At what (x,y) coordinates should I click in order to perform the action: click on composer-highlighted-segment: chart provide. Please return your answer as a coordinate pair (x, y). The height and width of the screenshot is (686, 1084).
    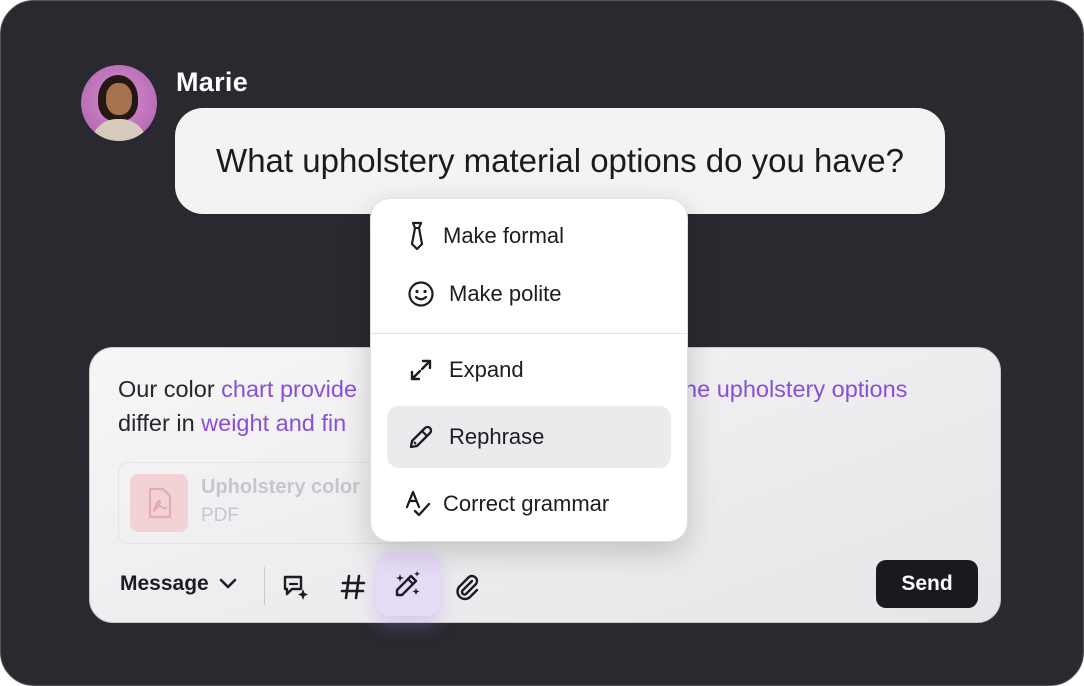
    Looking at the image, I should click on (289, 389).